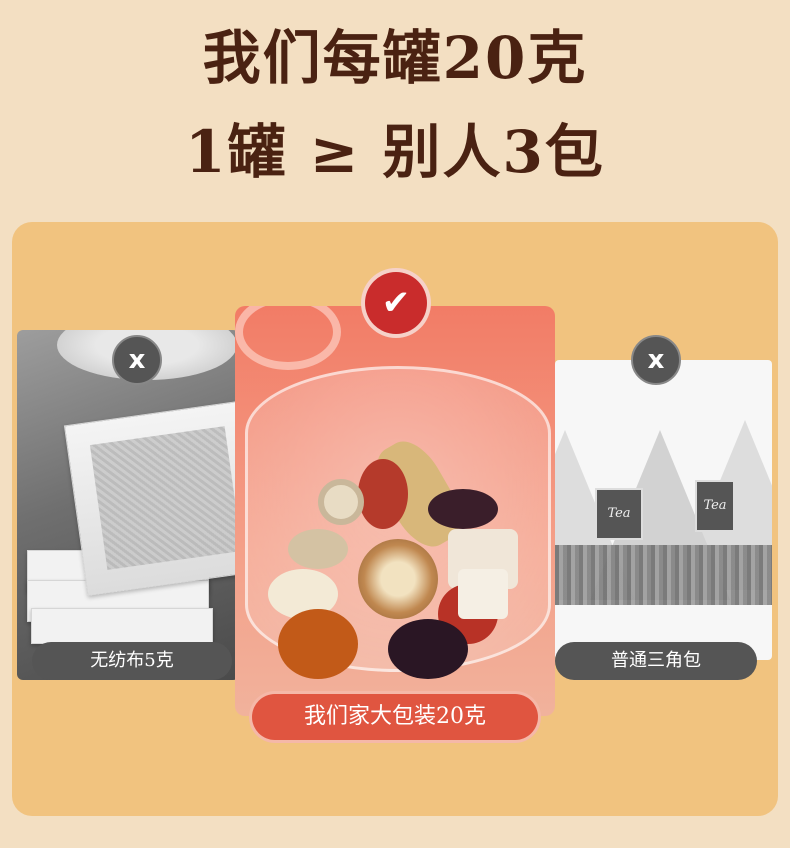 This screenshot has width=790, height=848. Describe the element at coordinates (396, 303) in the screenshot. I see `check-icon: ✔` at that location.